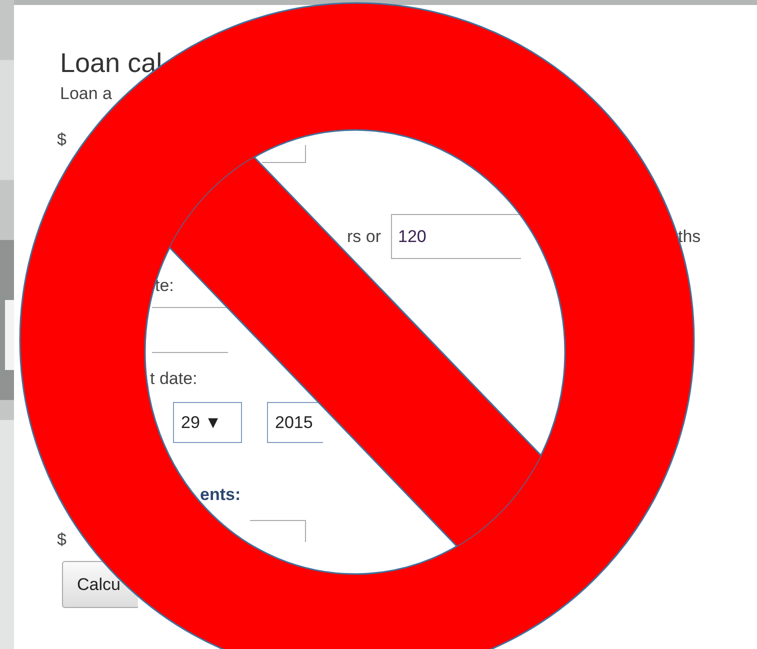 Image resolution: width=757 pixels, height=649 pixels. I want to click on year-select: 2015, so click(295, 422).